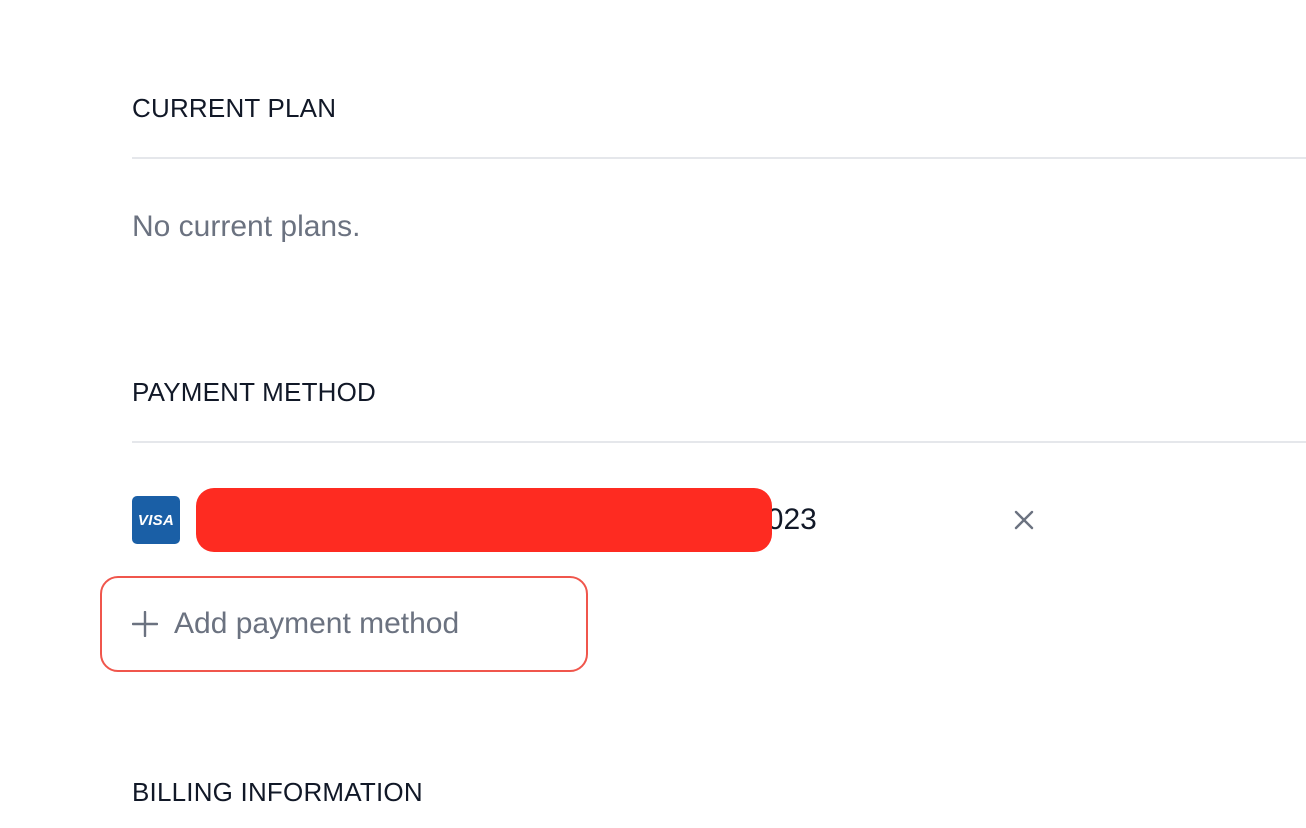  Describe the element at coordinates (246, 226) in the screenshot. I see `no-current-plans-message: No current plans.` at that location.